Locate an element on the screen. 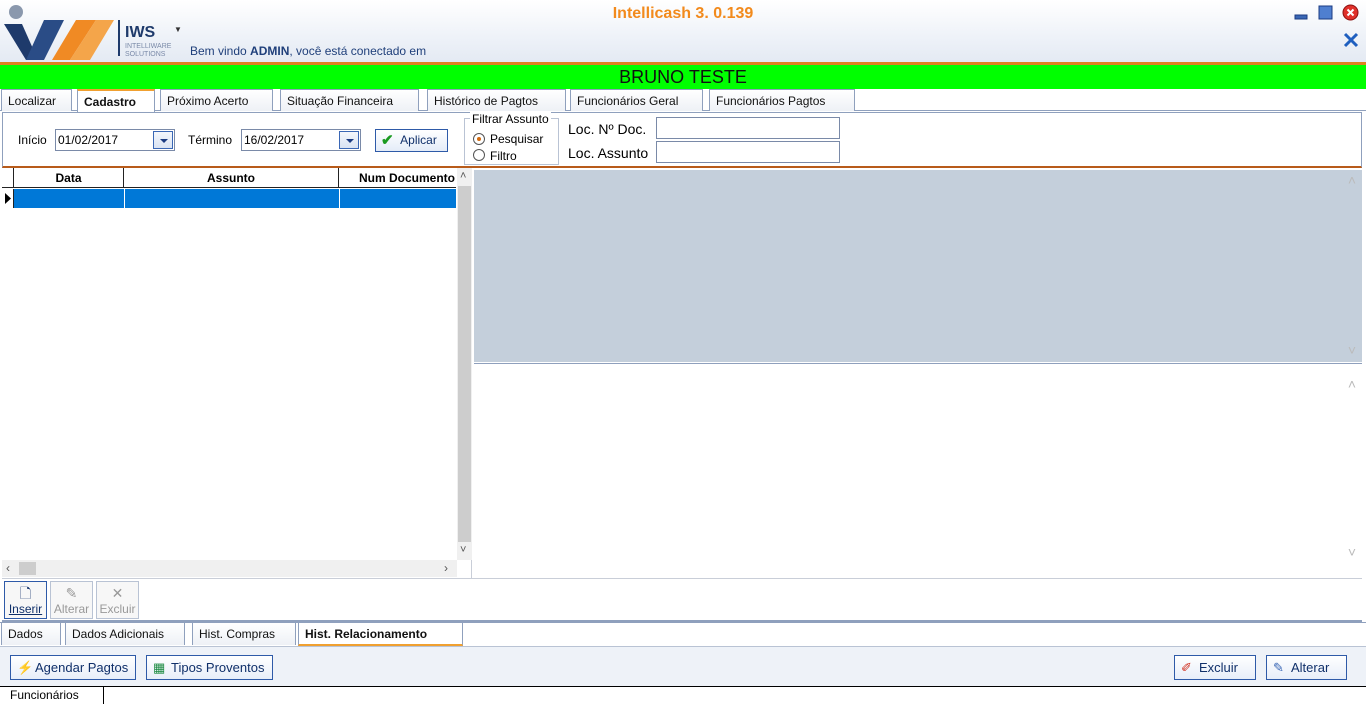  grid-col-data: Data is located at coordinates (69, 178).